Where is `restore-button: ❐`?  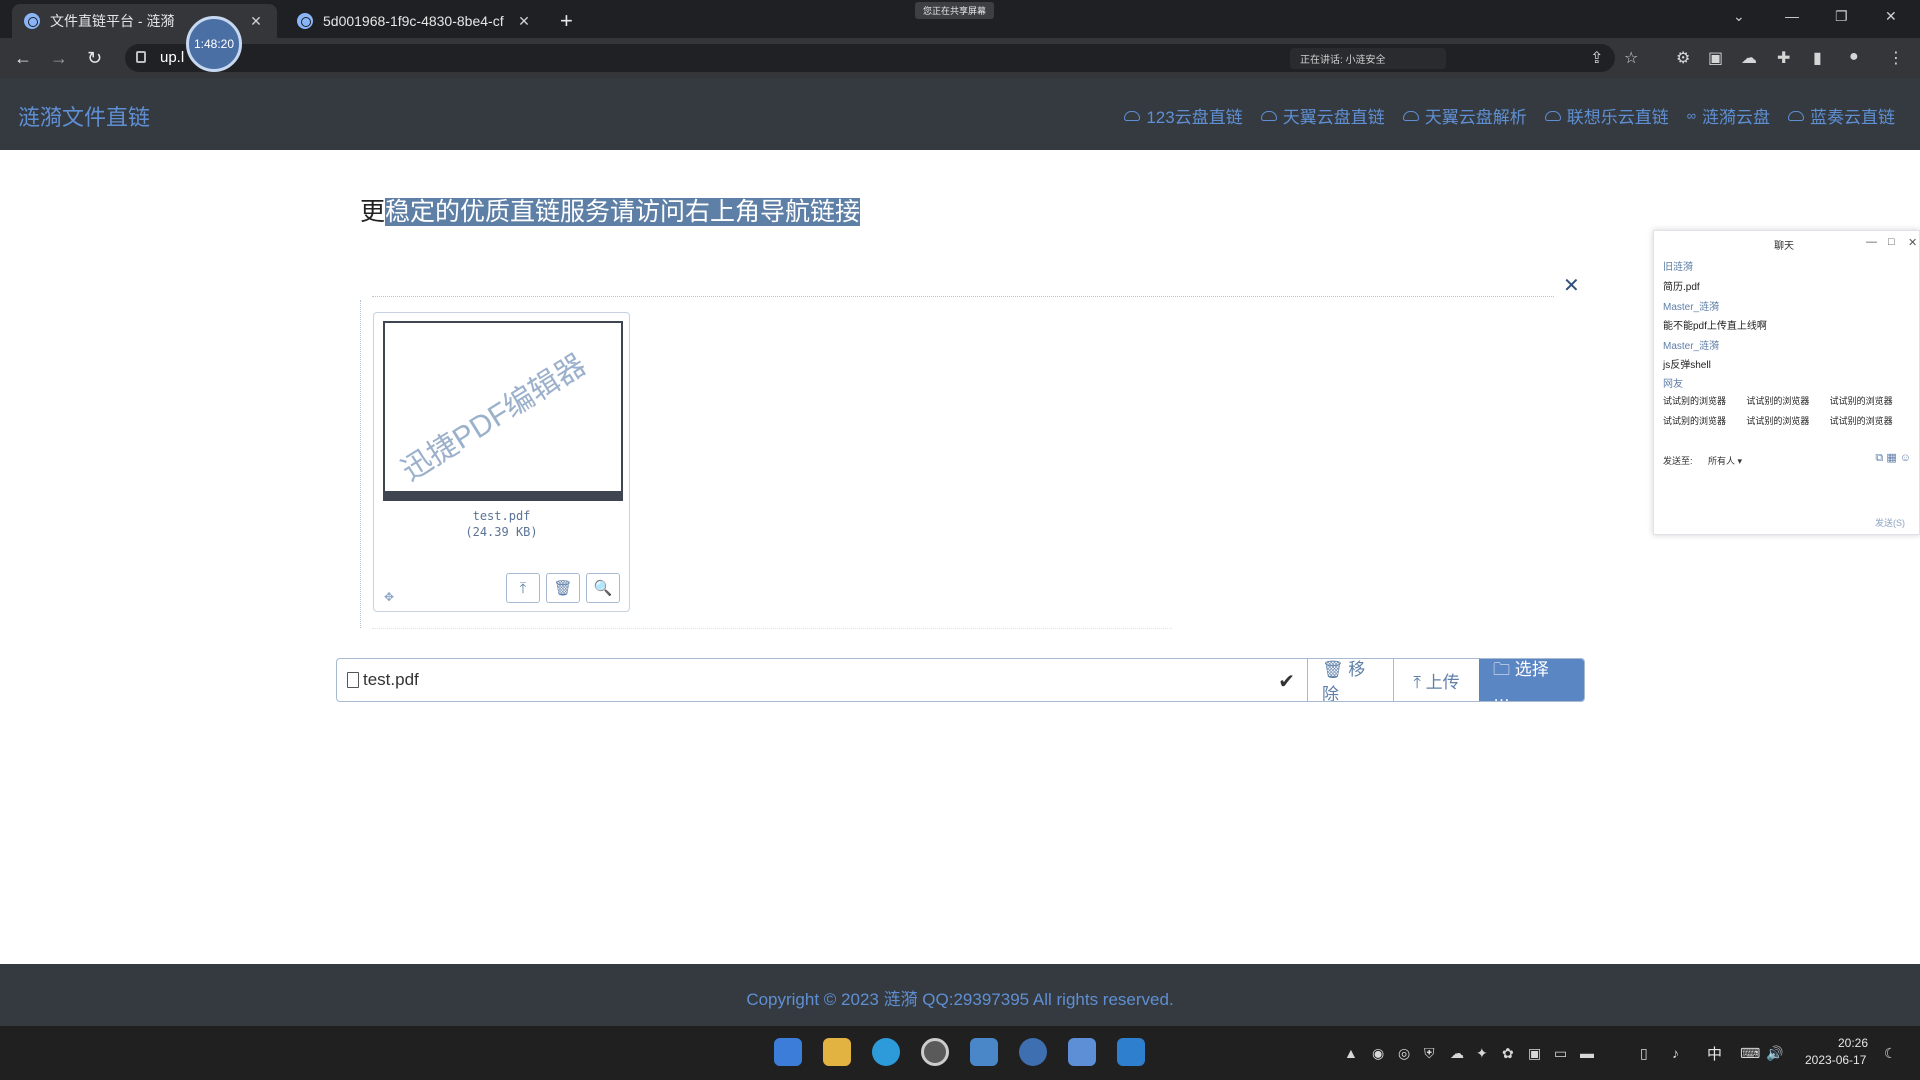
restore-button: ❐ is located at coordinates (1841, 16).